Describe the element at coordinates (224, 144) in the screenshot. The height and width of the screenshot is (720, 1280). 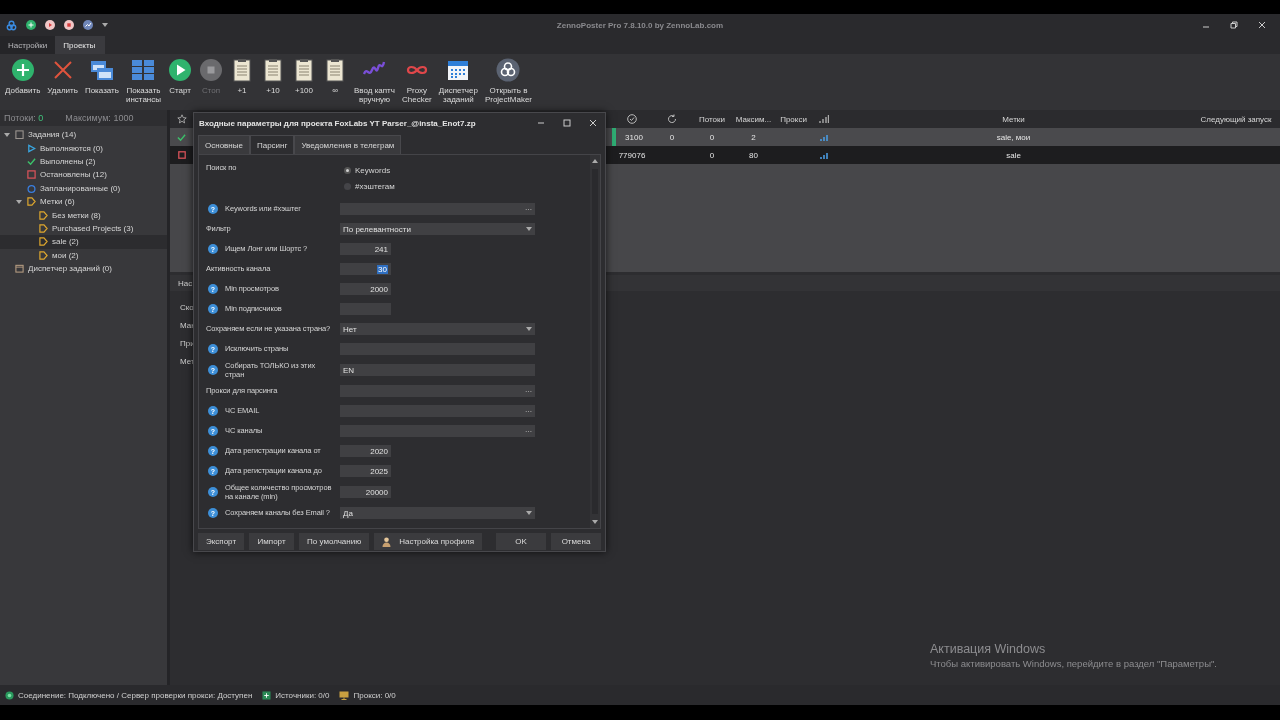
I see `tab: Основные` at that location.